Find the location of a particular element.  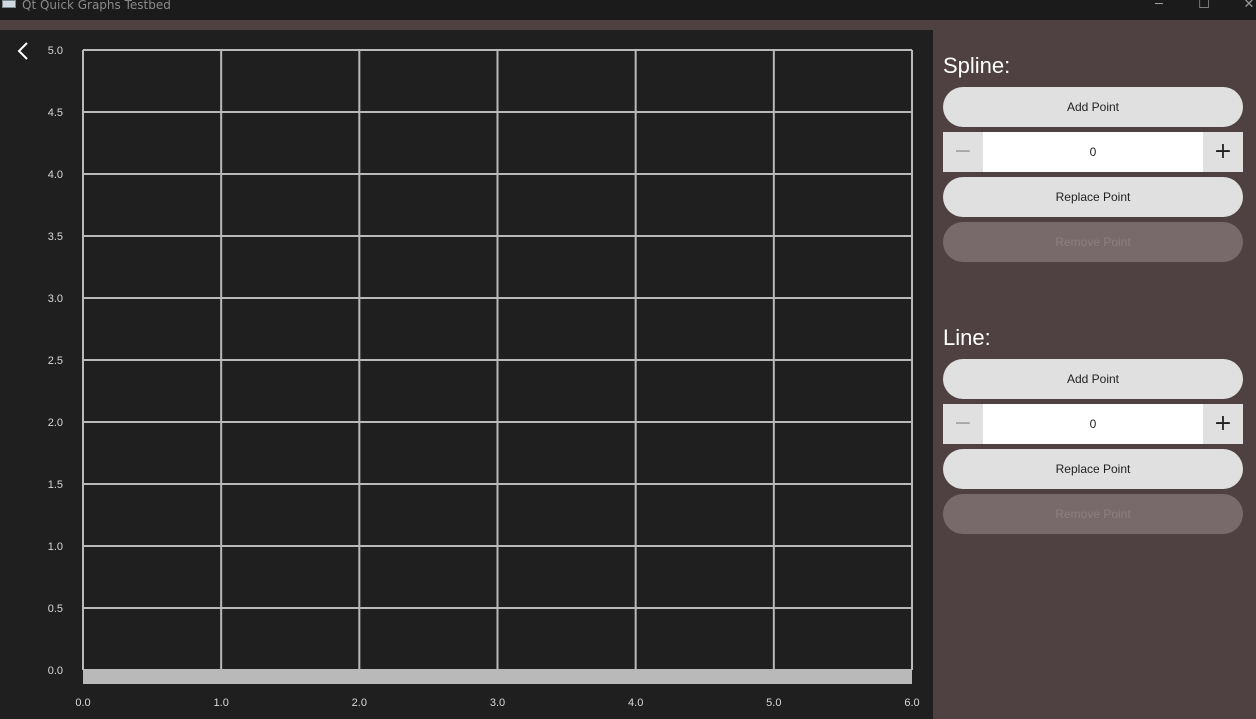

y-tick-label: 2.0 is located at coordinates (55, 423).